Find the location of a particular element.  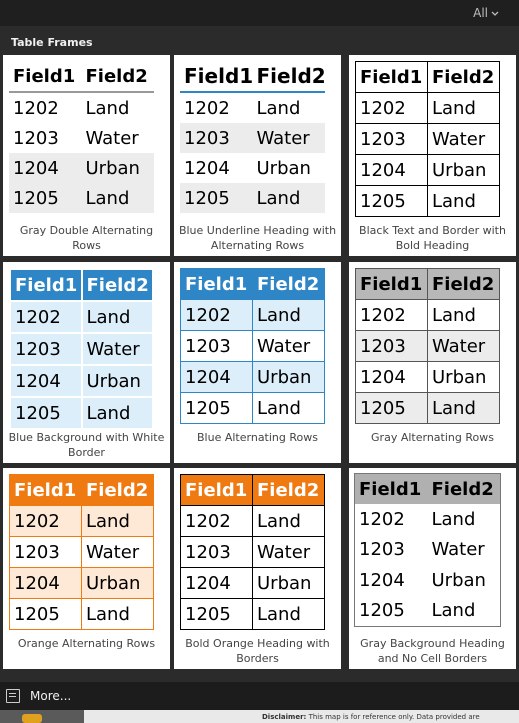

tile-caption: Black Text and Border with Bold Heading is located at coordinates (432, 238).